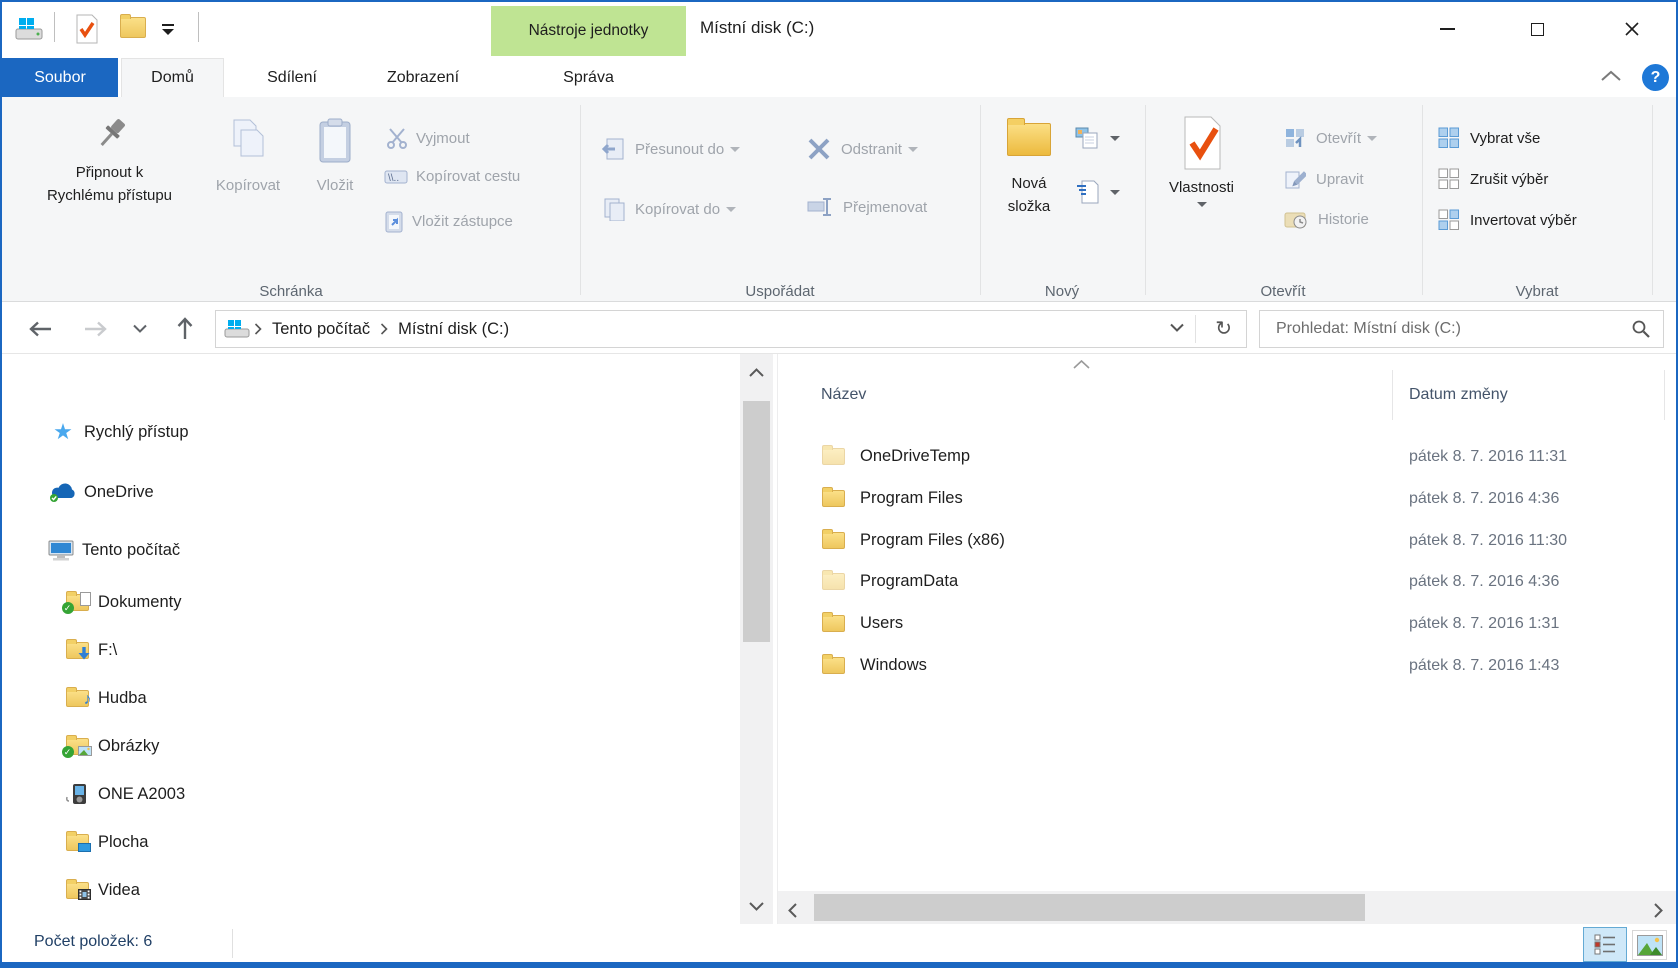 The image size is (1678, 968). I want to click on column-header-date-modified: Datum změny, so click(1458, 395).